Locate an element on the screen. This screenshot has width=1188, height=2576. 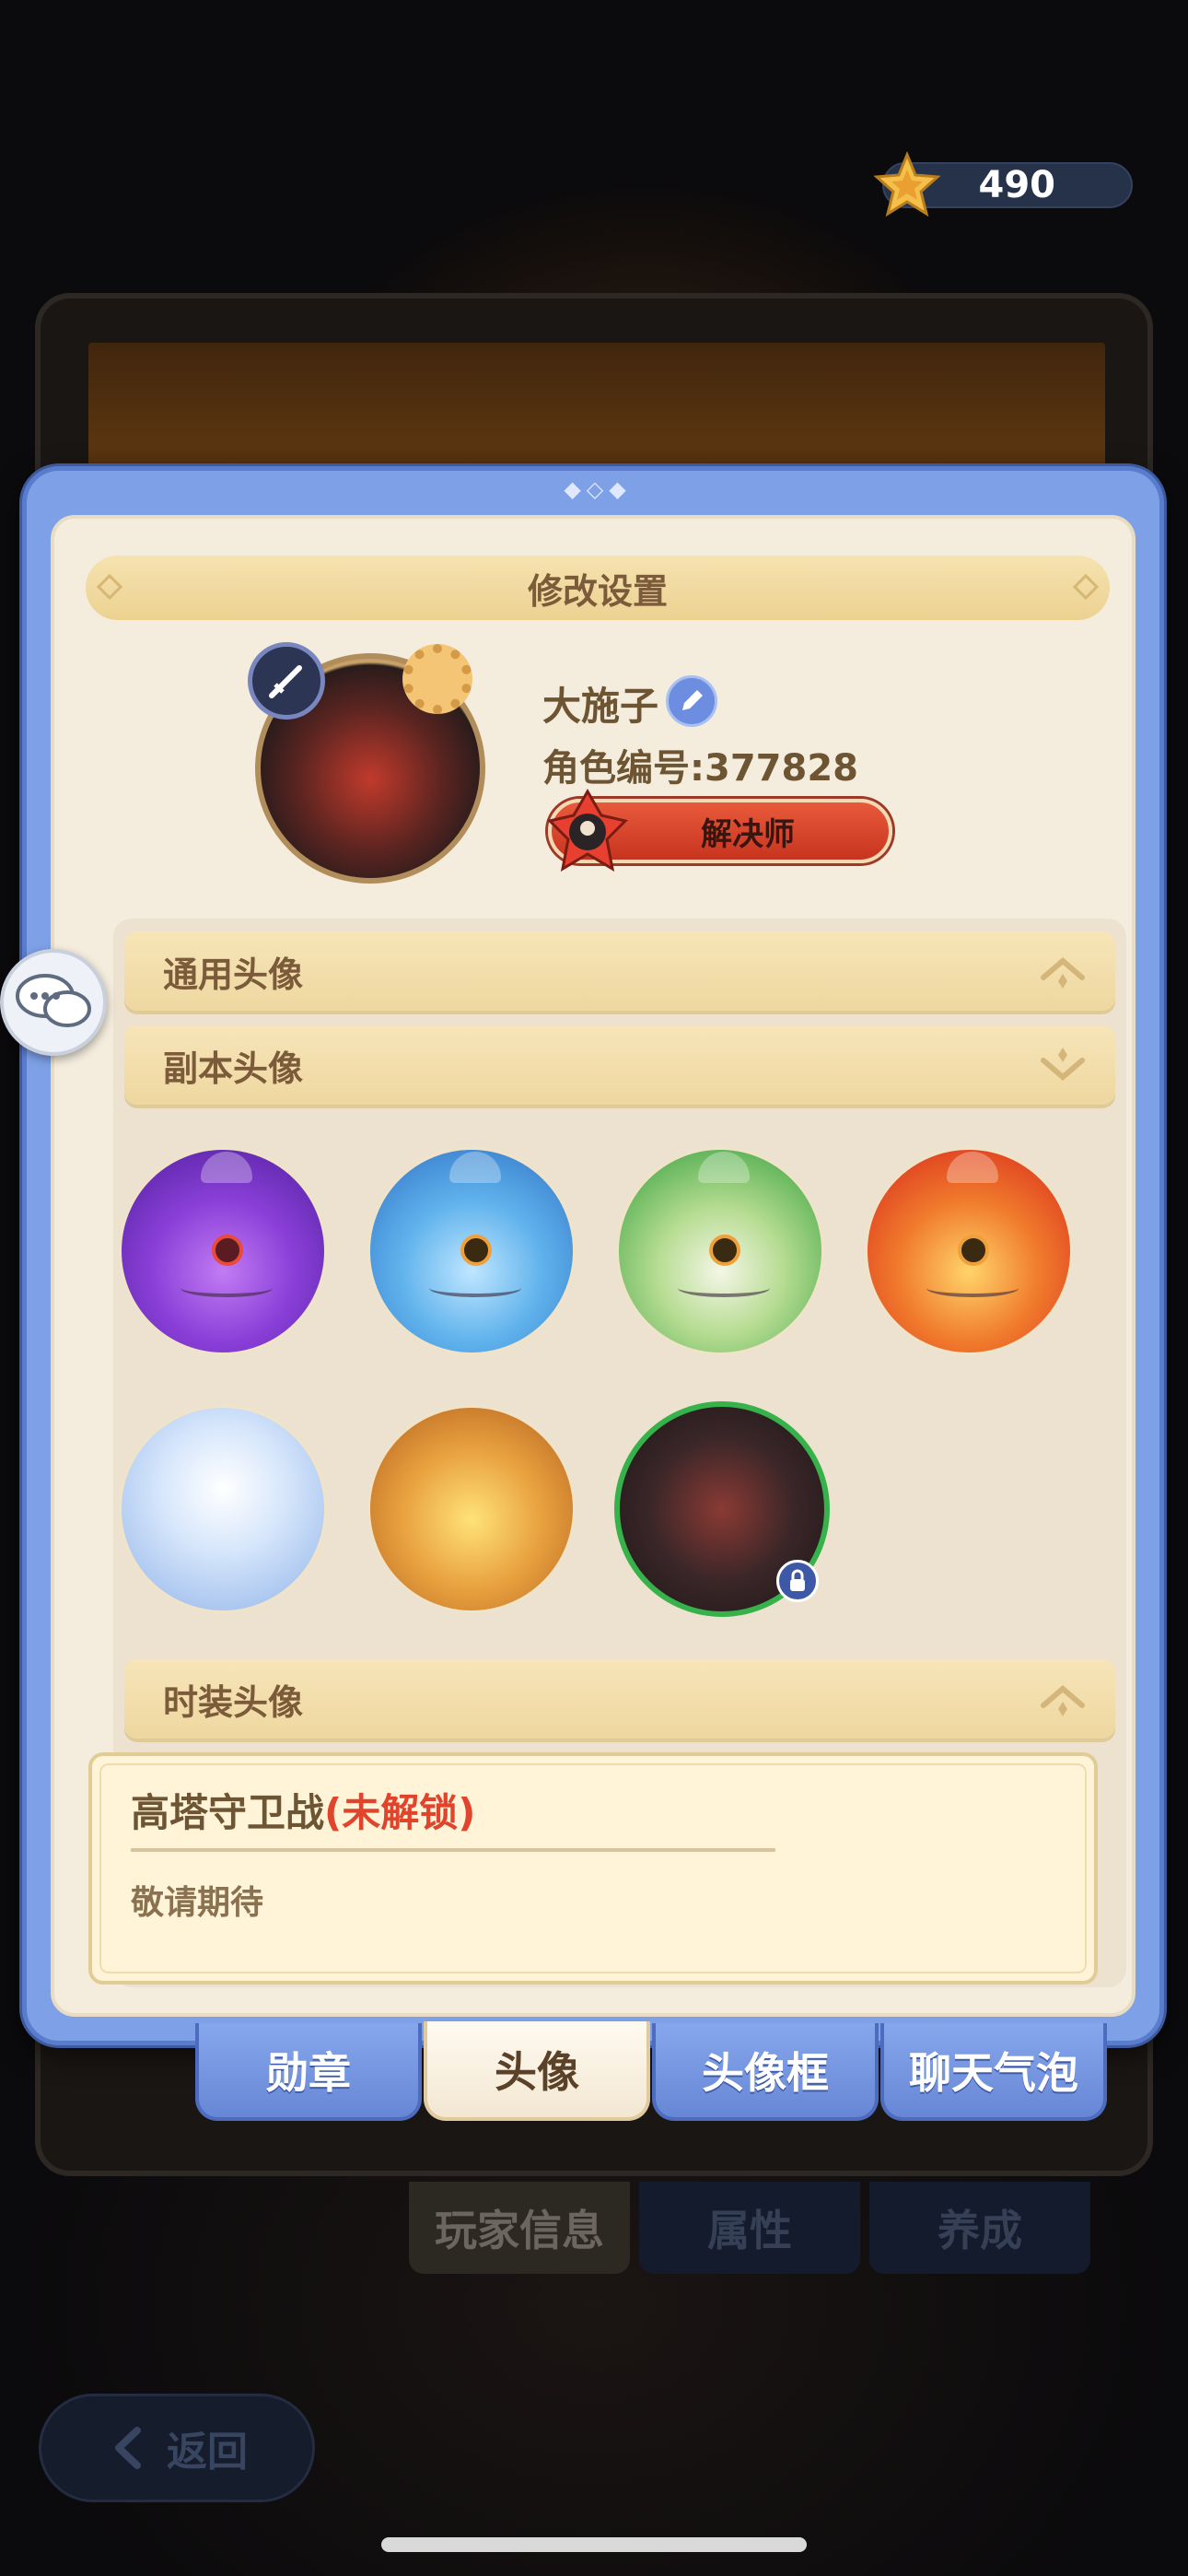
player-id: 角色编号:377828 is located at coordinates (700, 768).